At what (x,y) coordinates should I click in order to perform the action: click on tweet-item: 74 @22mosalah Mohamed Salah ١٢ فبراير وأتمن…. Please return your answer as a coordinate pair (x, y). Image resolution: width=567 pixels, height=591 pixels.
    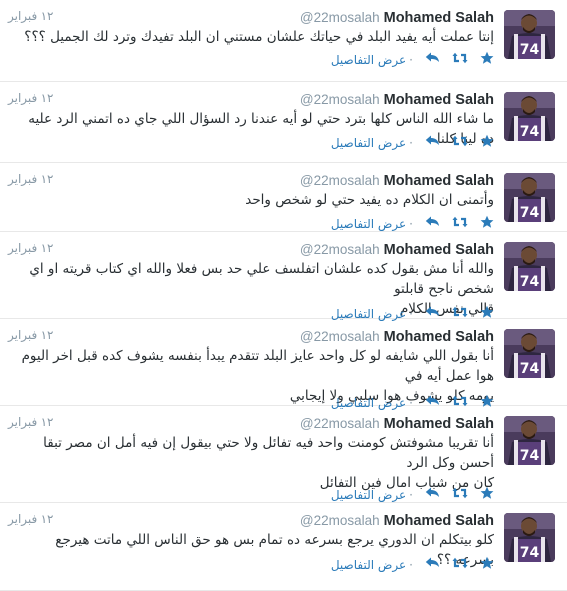
    Looking at the image, I should click on (283, 197).